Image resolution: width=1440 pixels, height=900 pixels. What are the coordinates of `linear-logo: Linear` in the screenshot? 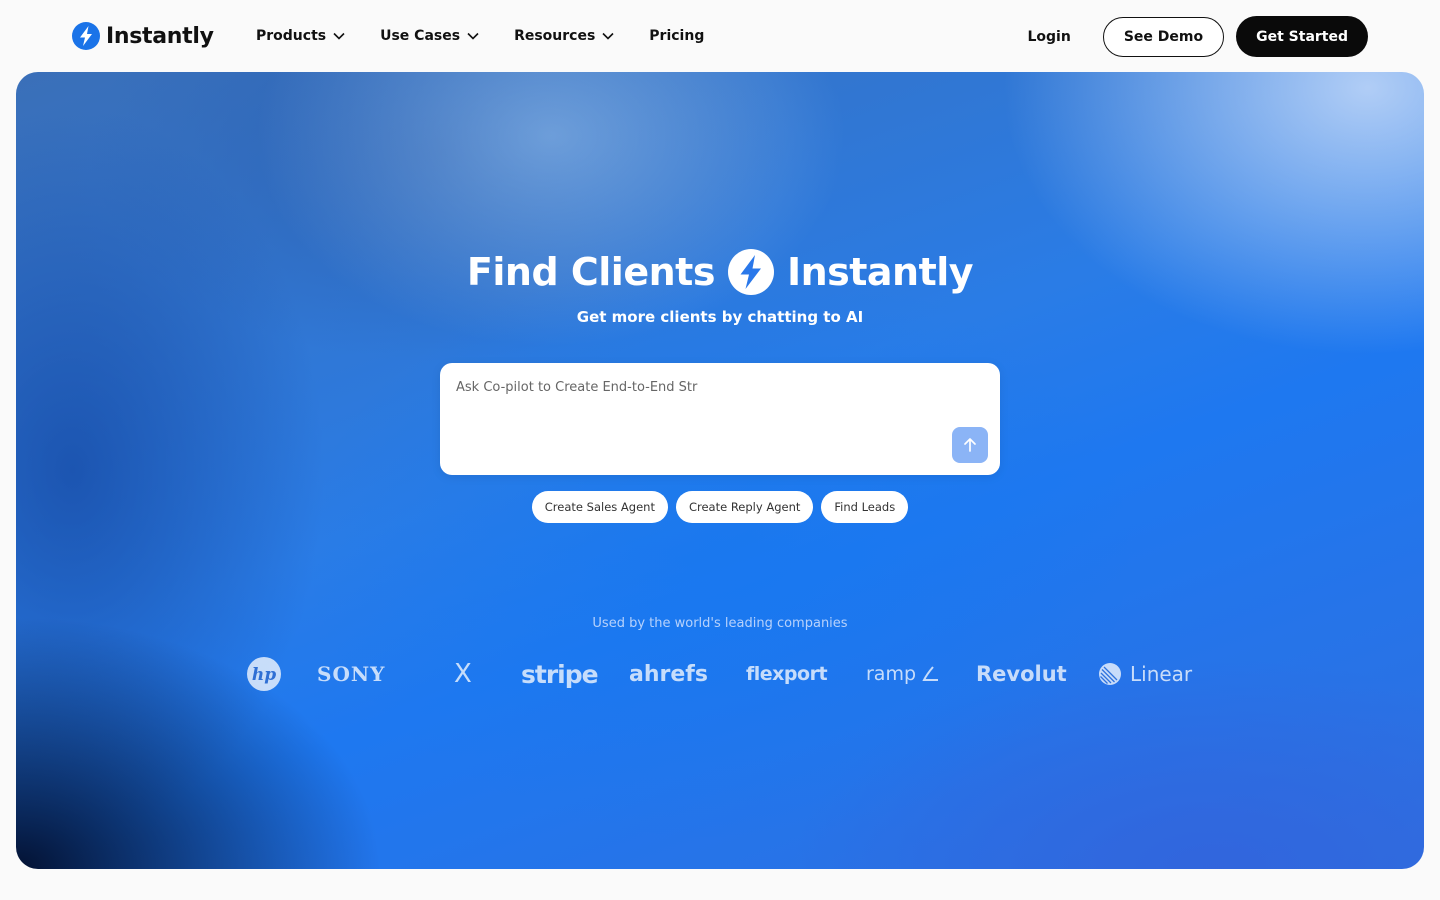 It's located at (1145, 674).